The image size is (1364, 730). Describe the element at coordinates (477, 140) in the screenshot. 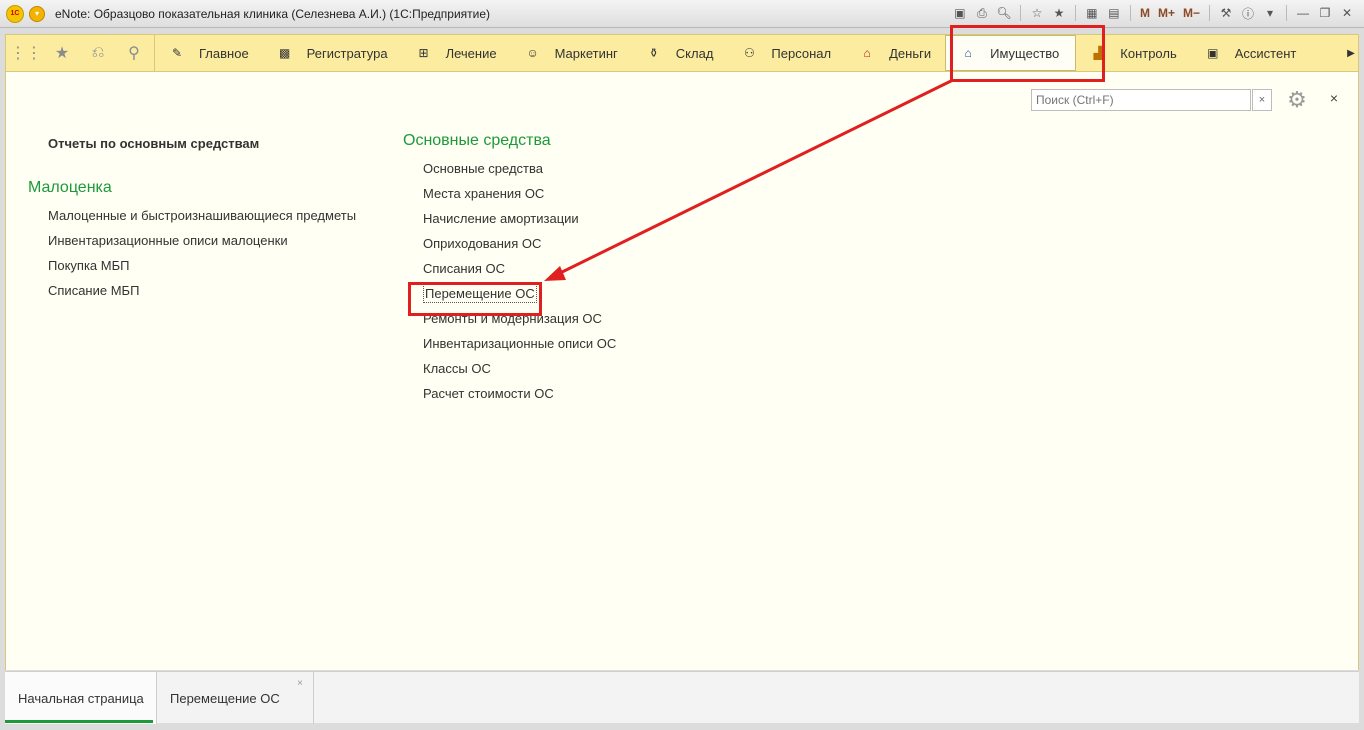

I see `group-title-fixed-assets: Основные средства` at that location.